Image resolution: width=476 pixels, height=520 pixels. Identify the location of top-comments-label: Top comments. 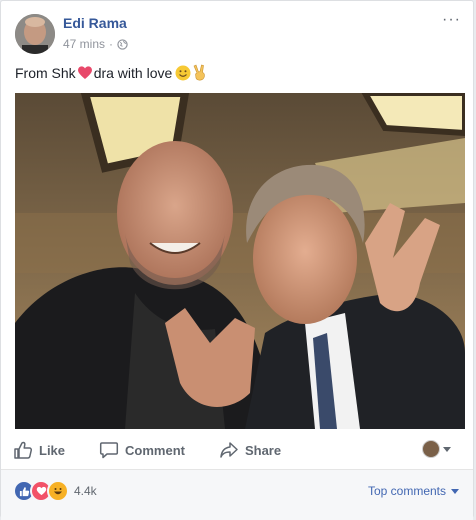
(406, 491).